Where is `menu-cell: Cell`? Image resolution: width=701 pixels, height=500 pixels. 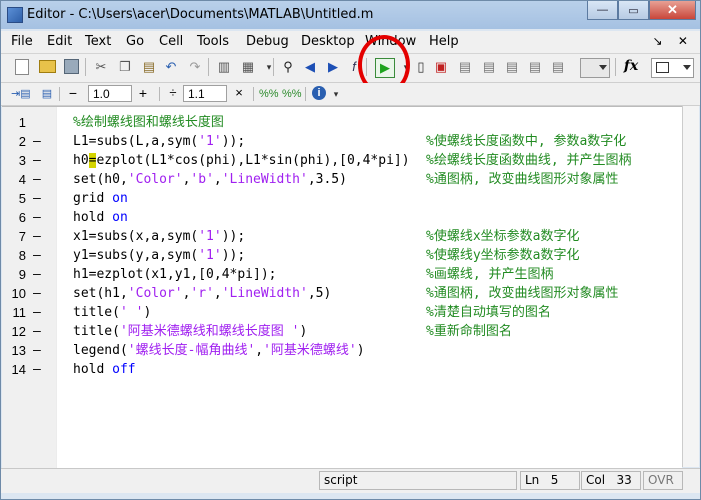 menu-cell: Cell is located at coordinates (171, 41).